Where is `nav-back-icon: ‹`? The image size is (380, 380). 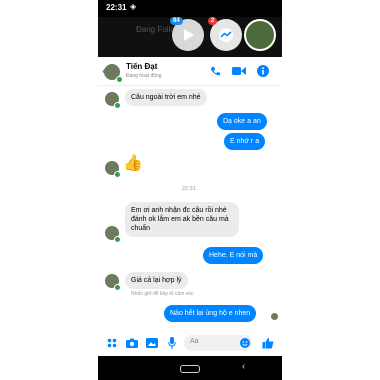 nav-back-icon: ‹ is located at coordinates (243, 366).